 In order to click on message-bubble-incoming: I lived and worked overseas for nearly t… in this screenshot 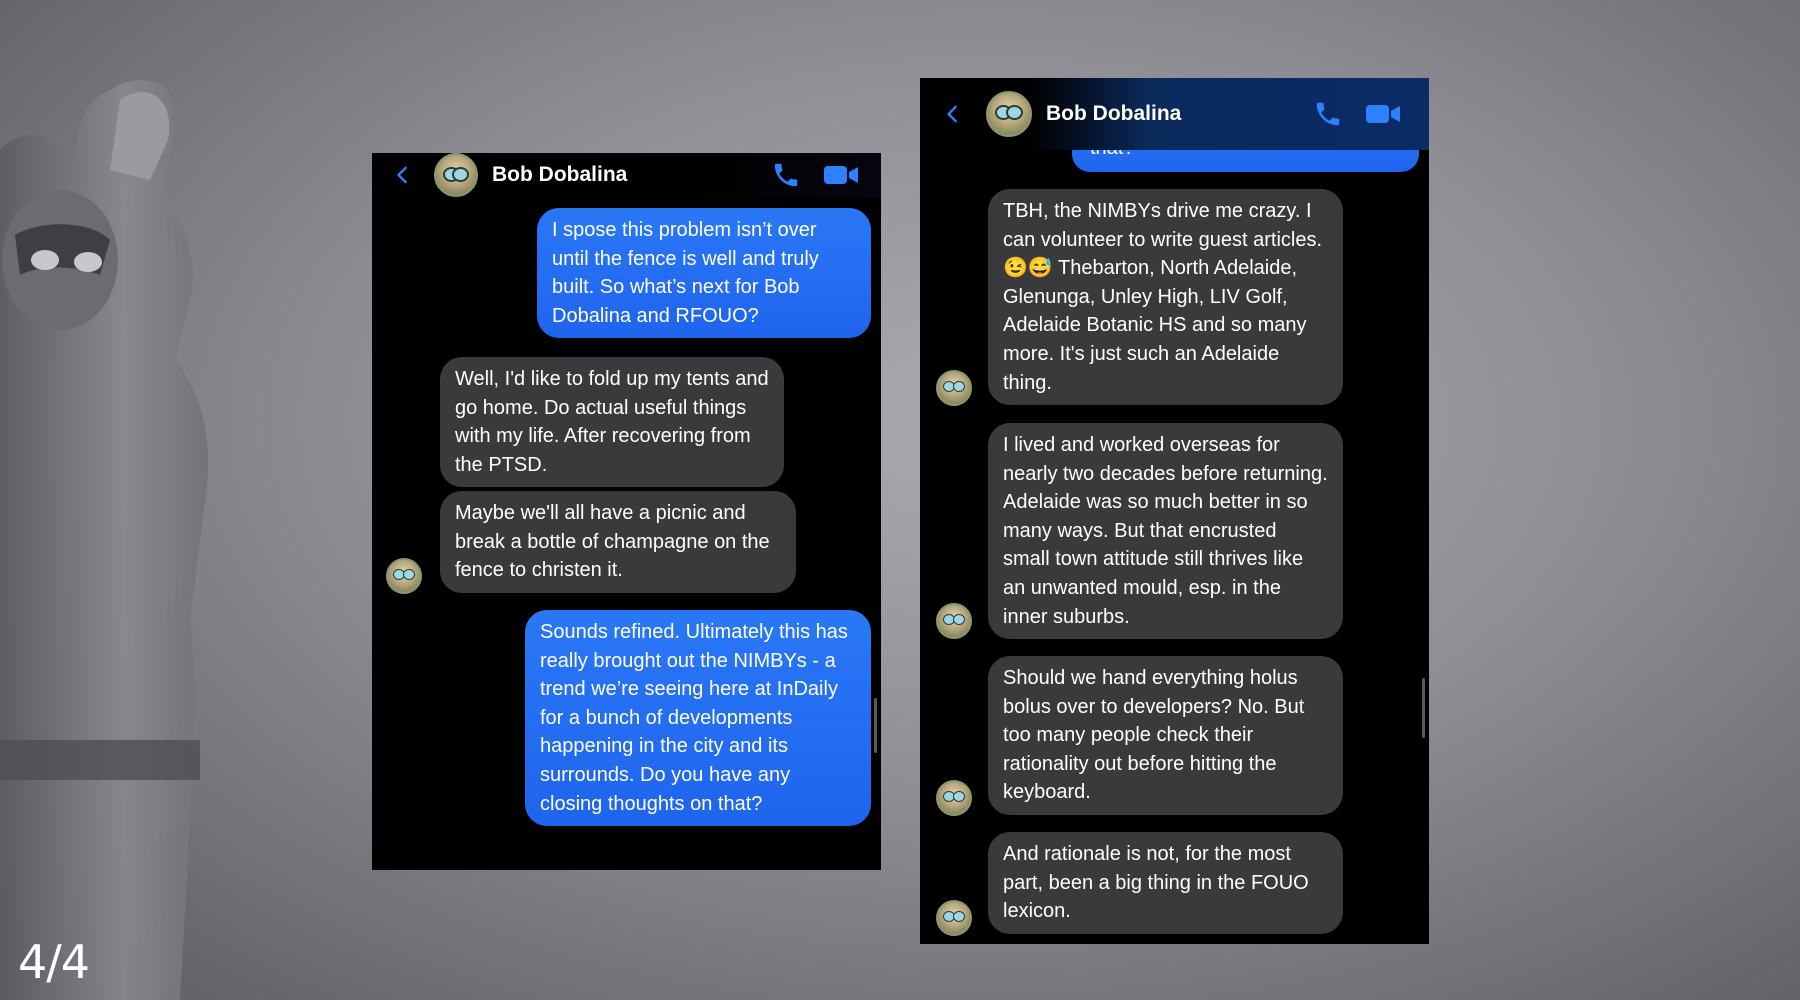, I will do `click(1165, 531)`.